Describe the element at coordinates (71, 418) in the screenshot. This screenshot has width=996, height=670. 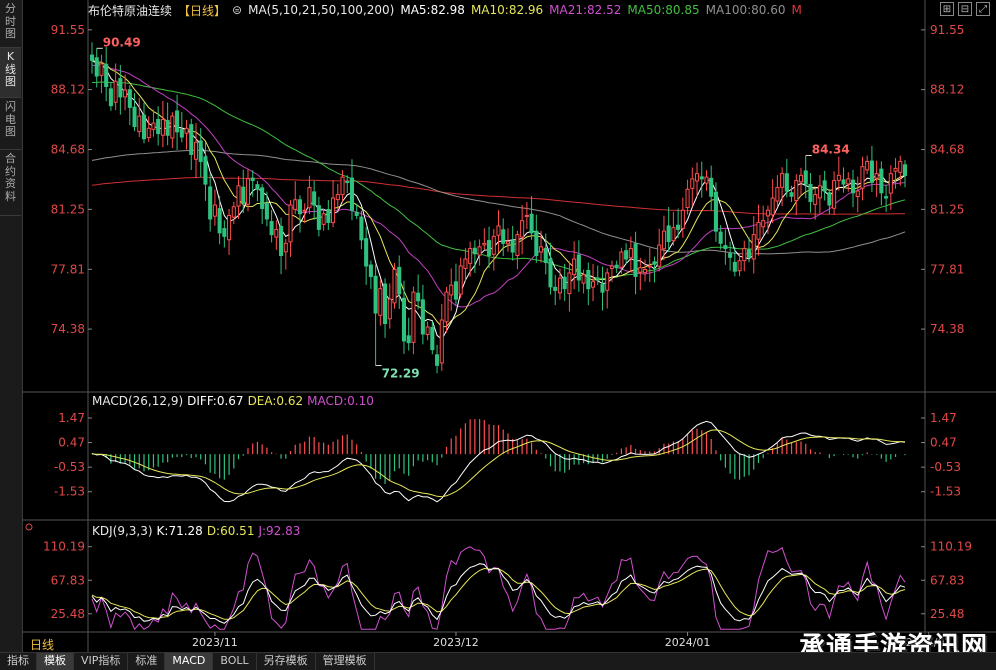
I see `macd-tick-left: 1.47` at that location.